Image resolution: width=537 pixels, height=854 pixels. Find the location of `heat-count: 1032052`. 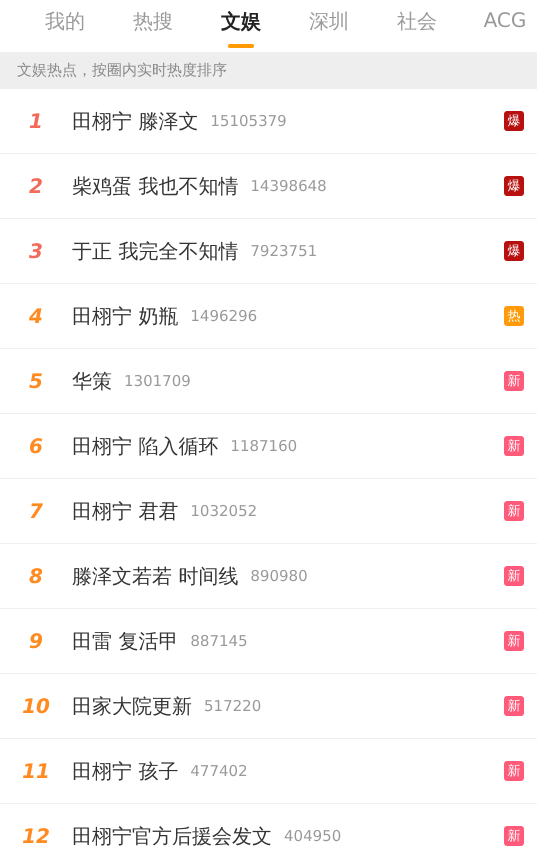

heat-count: 1032052 is located at coordinates (224, 511).